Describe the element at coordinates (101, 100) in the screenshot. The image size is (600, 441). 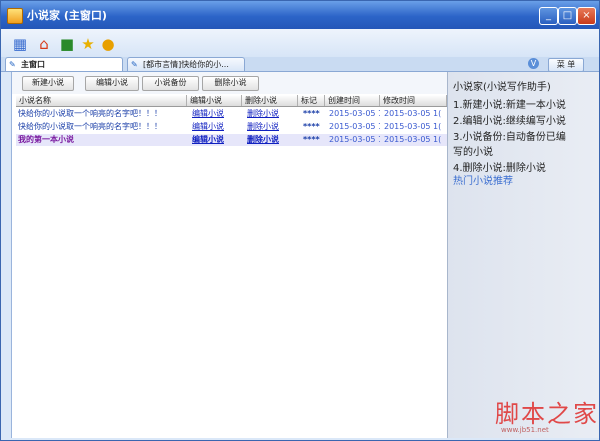
I see `column-header: 小说名称` at that location.